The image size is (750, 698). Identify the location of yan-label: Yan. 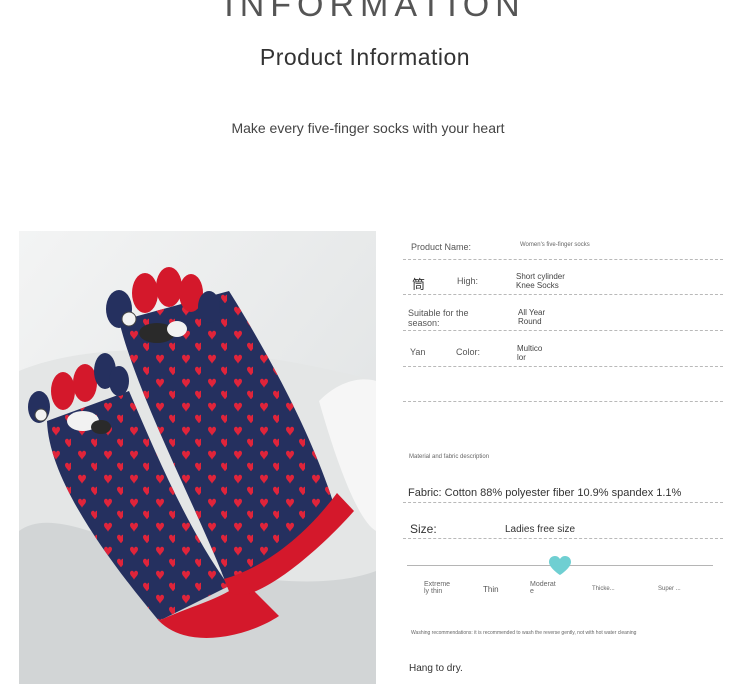
(418, 352).